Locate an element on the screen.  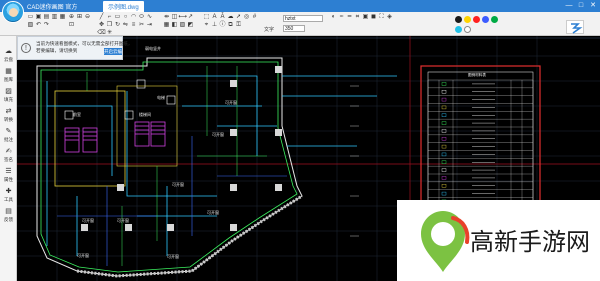
leader-icon: ↗ is located at coordinates (190, 17).